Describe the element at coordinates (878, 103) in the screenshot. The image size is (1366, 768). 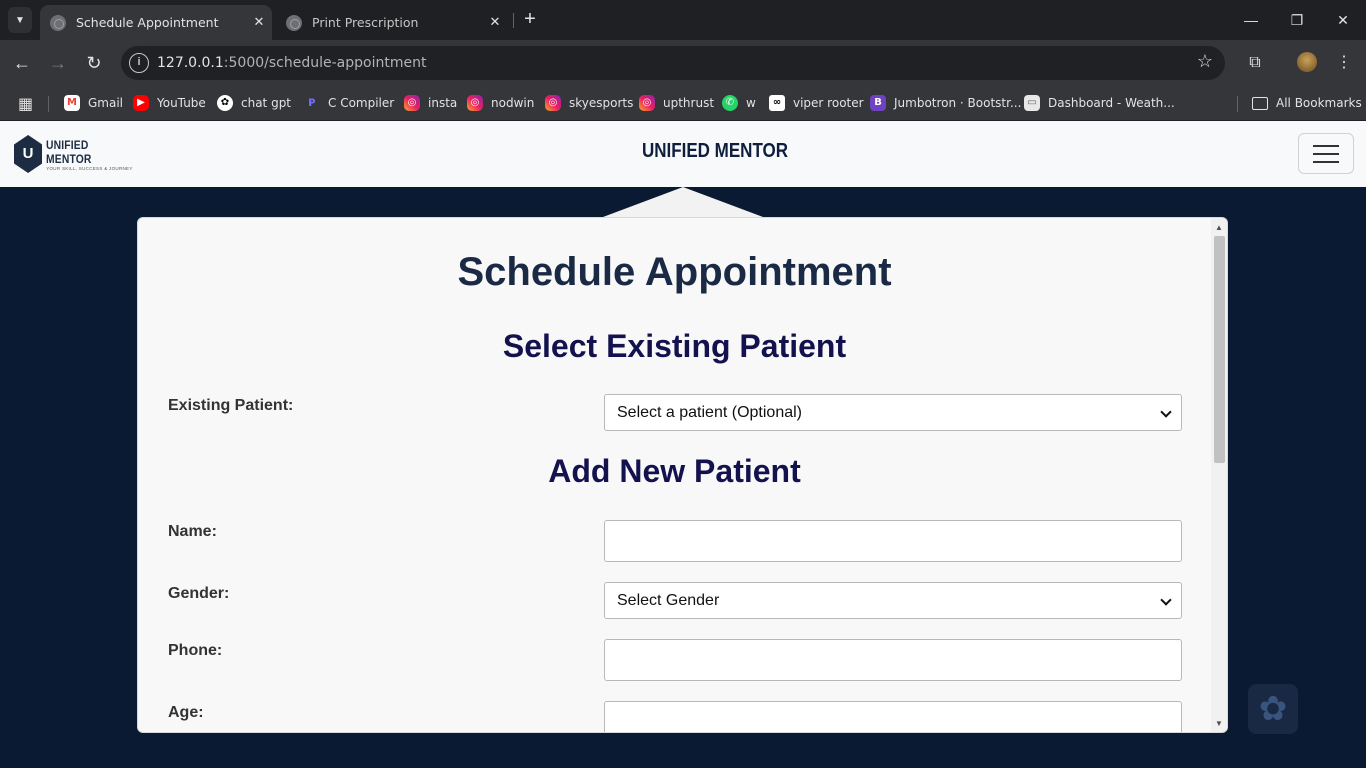
I see `bootstrap-icon: B` at that location.